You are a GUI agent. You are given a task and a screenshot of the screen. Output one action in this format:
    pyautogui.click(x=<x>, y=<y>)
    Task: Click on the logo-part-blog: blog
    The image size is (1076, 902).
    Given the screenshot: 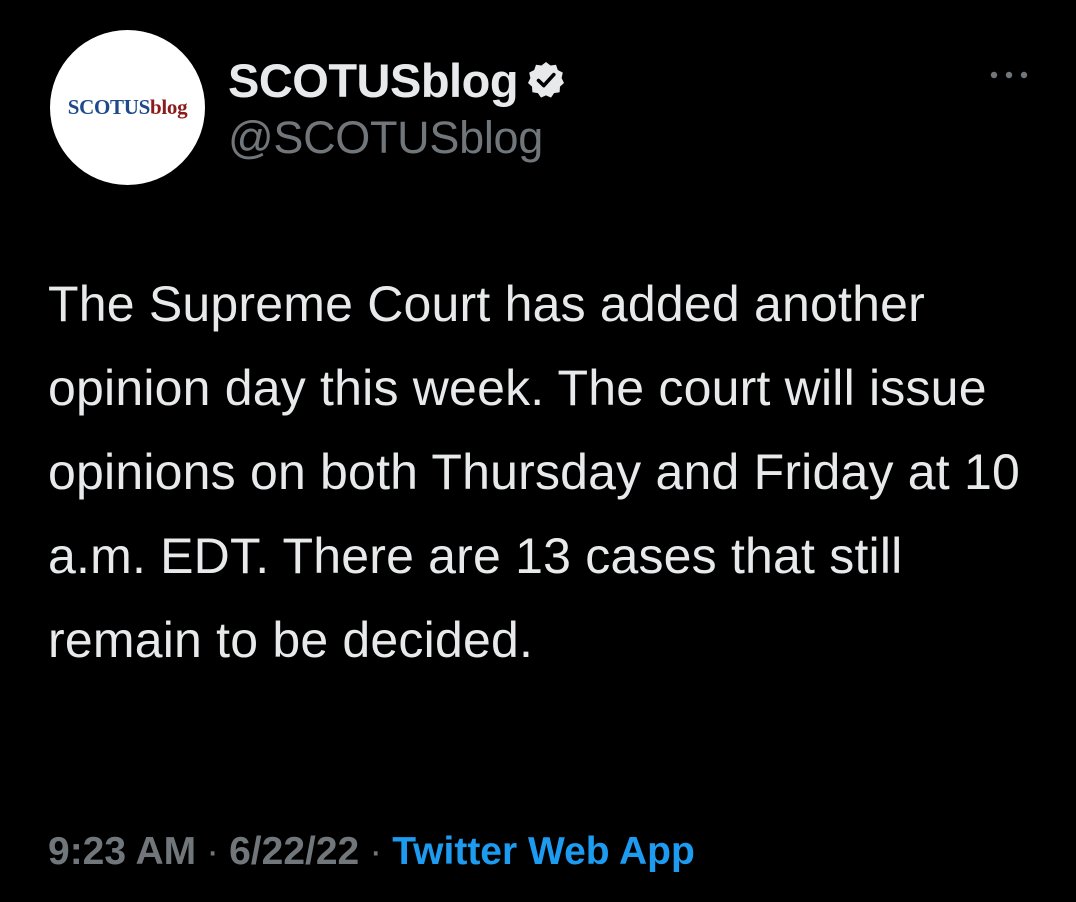 What is the action you would take?
    pyautogui.click(x=168, y=107)
    